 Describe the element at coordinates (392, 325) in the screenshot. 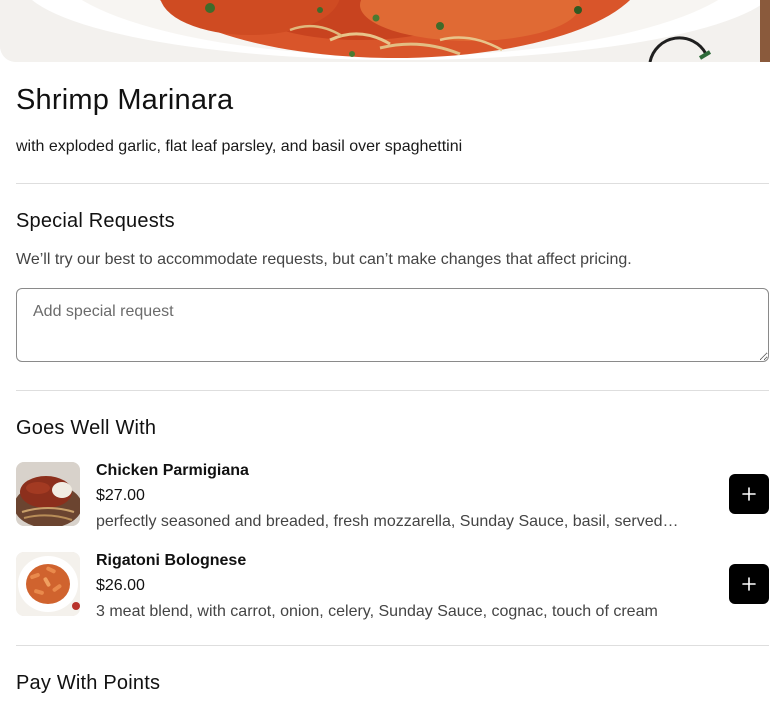

I see `special-request-input` at that location.